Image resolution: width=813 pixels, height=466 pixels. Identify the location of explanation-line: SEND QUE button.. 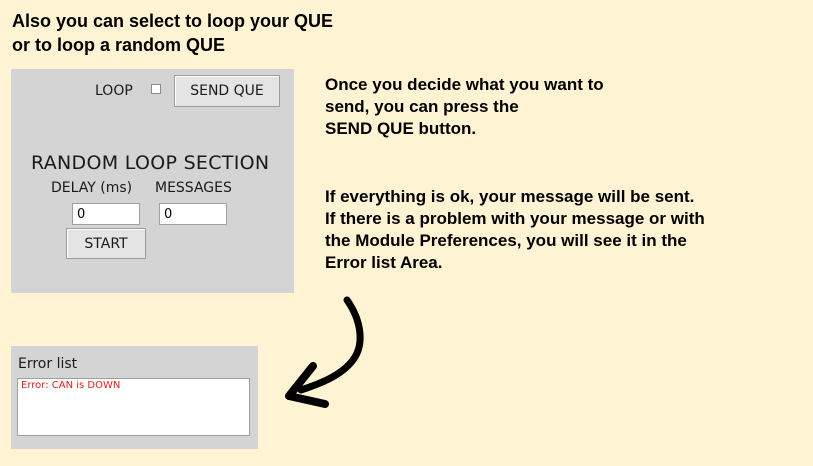
(401, 128).